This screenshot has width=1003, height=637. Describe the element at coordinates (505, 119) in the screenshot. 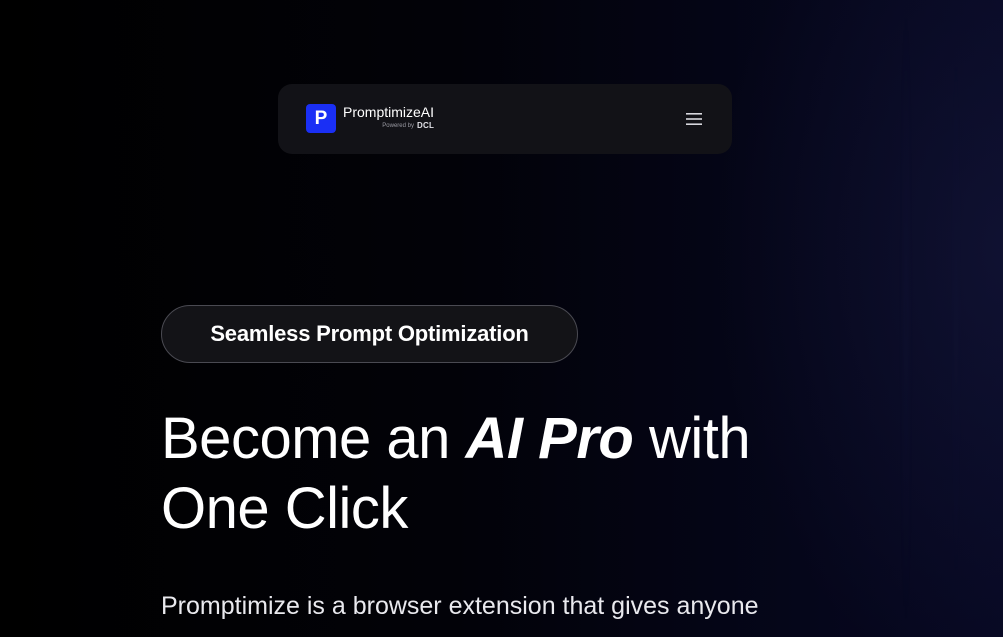

I see `top-navbar: P PromptimizeAI Powered by DCL` at that location.